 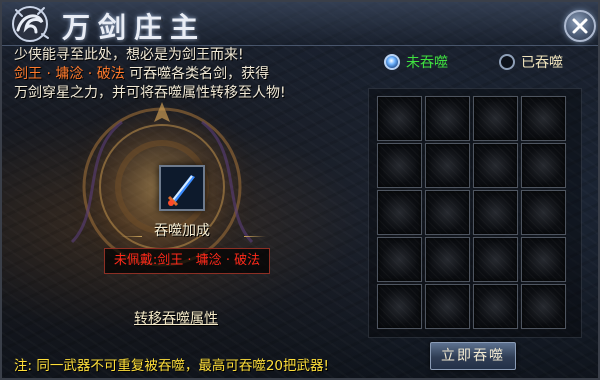 What do you see at coordinates (134, 27) in the screenshot?
I see `window-title: 万剑庄主` at bounding box center [134, 27].